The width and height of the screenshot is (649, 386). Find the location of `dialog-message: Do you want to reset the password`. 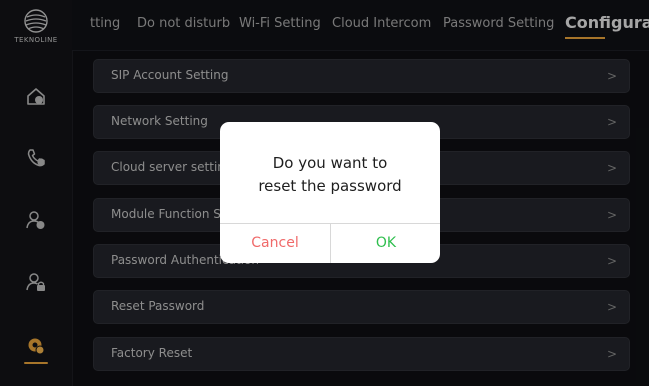

dialog-message: Do you want to reset the password is located at coordinates (330, 175).